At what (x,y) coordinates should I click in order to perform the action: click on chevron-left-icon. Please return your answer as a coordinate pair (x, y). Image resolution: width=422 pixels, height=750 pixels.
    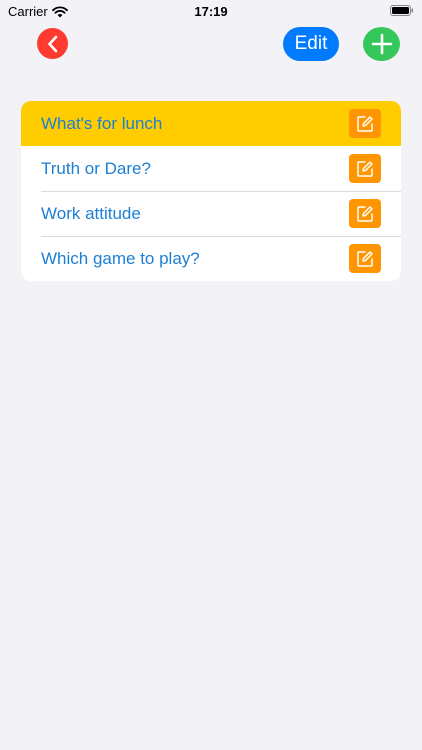
    Looking at the image, I should click on (52, 43).